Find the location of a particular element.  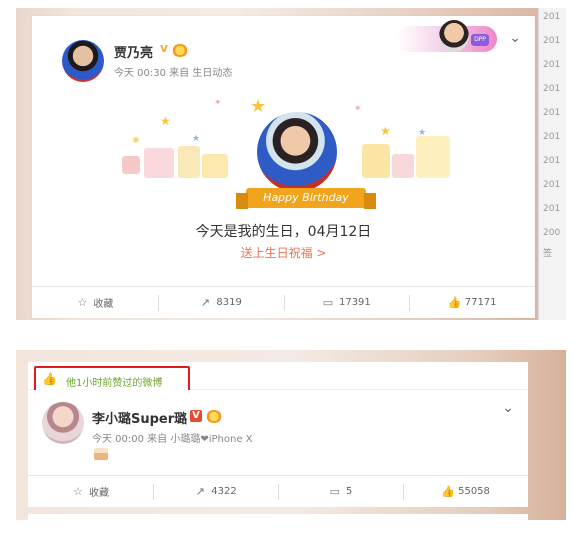

like-button: 👍 77171 is located at coordinates (472, 302).